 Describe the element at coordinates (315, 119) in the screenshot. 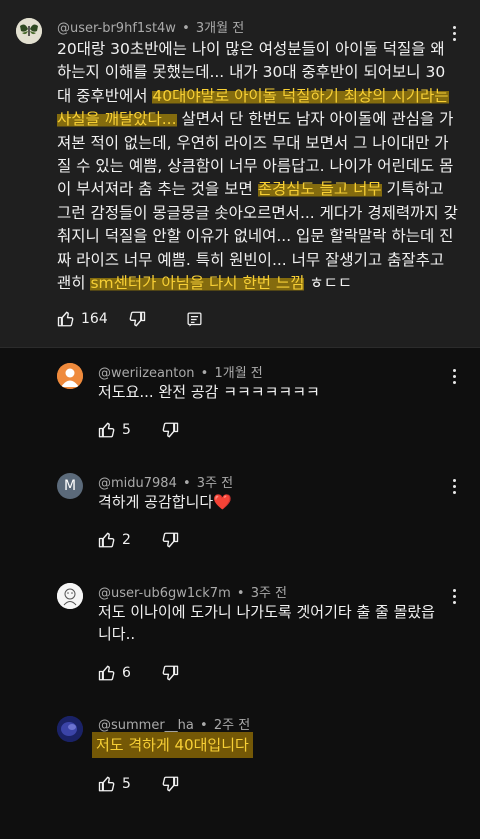

I see `comment-text: 살면서 단 한번도 남자 아이돌에 관심을 가` at that location.